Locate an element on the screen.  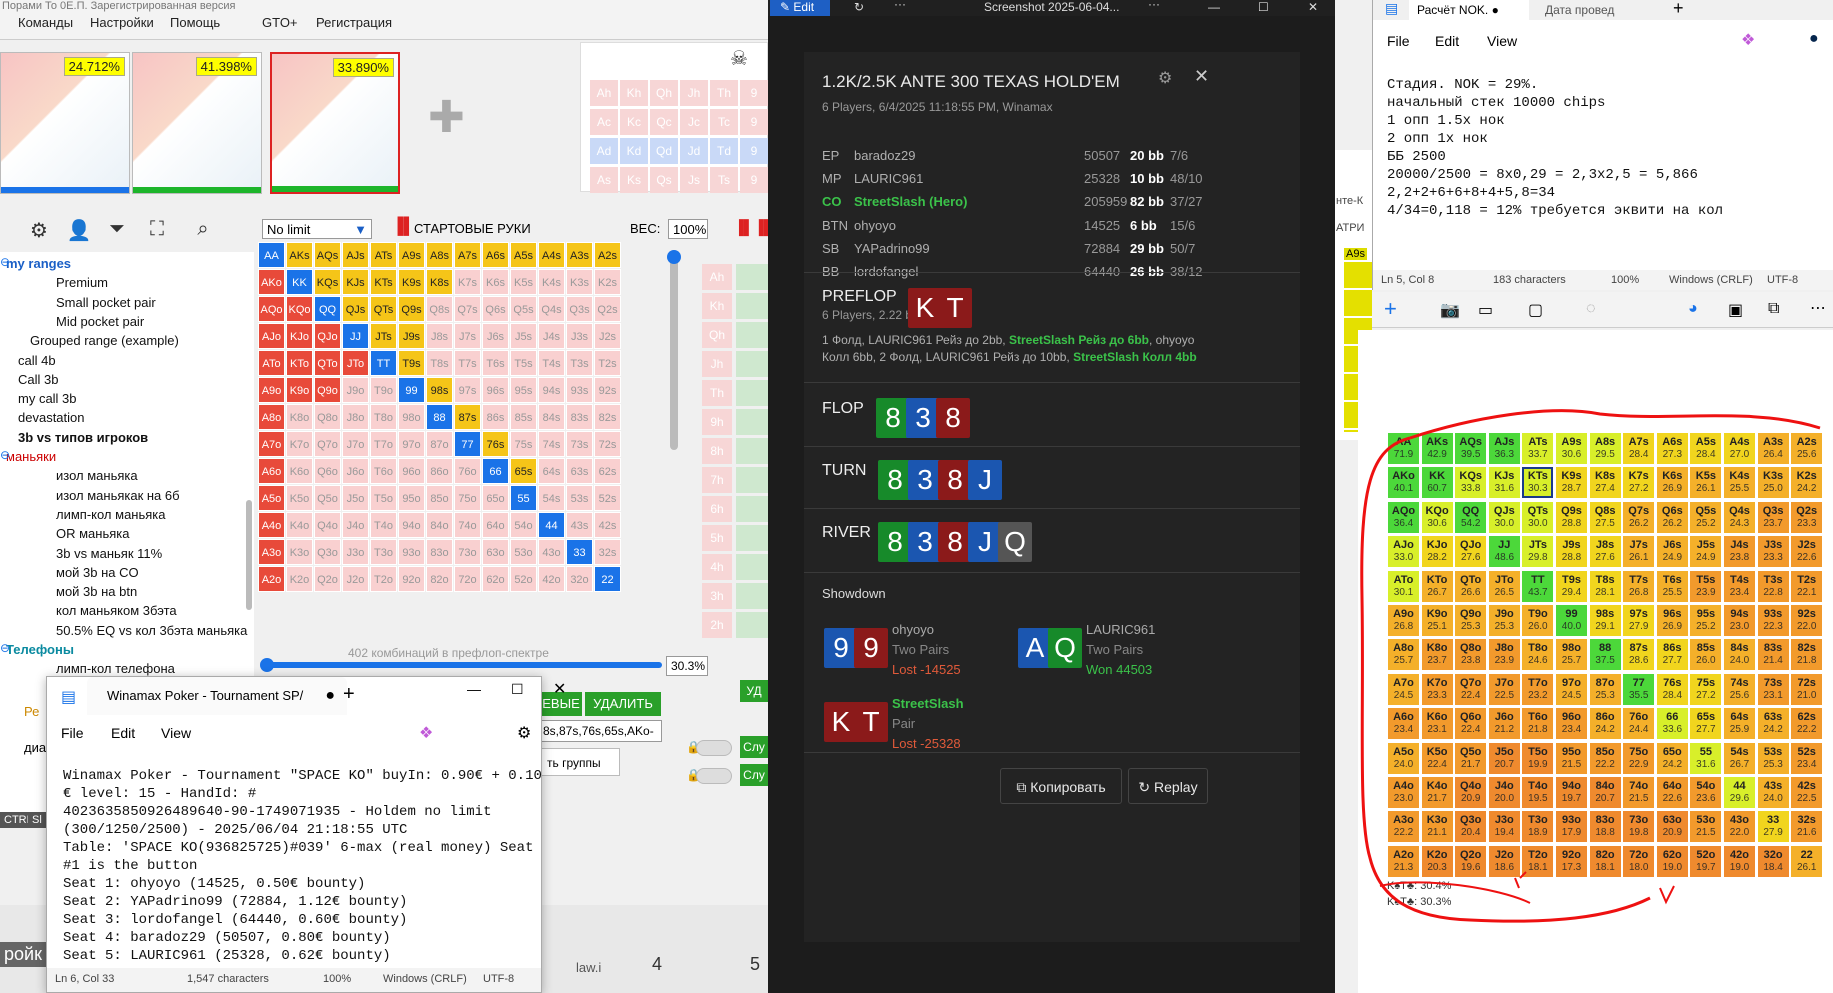
menu-view: View is located at coordinates (176, 733).